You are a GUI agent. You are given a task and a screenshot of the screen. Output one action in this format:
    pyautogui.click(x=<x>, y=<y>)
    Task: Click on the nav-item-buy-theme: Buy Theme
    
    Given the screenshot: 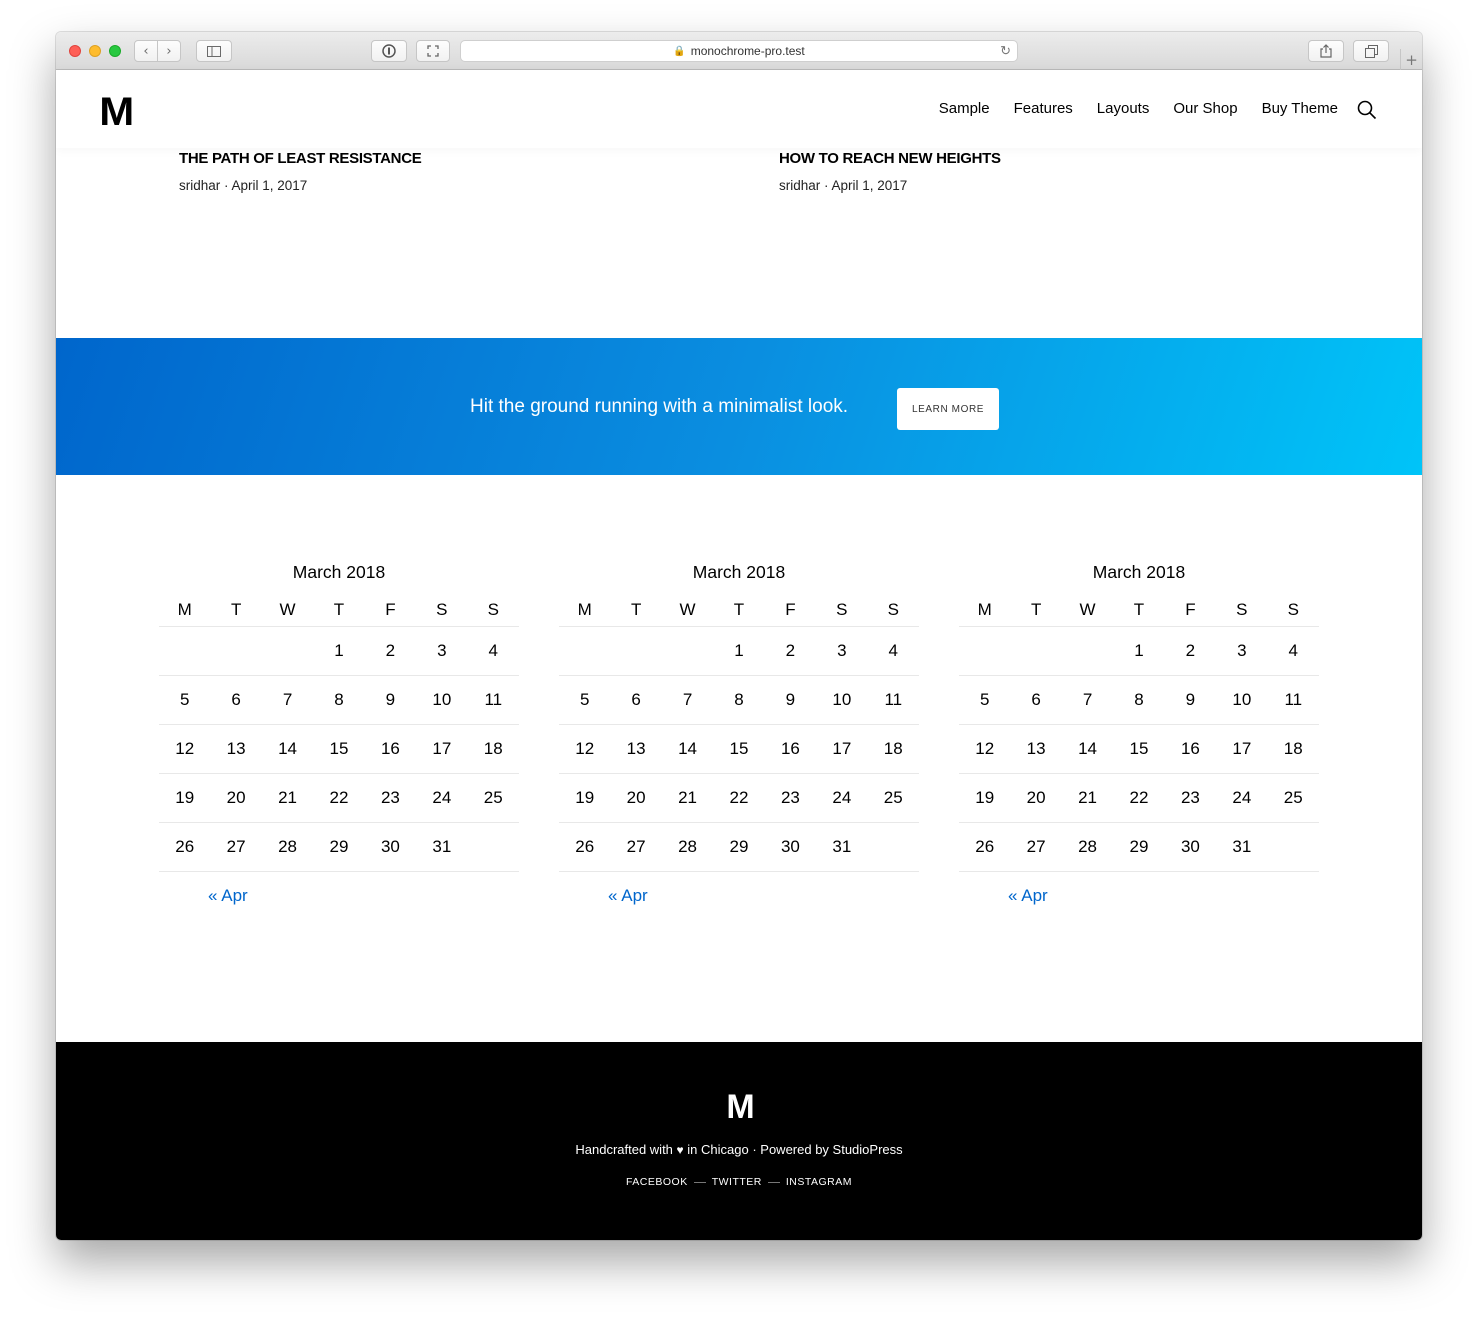 What is the action you would take?
    pyautogui.click(x=1300, y=108)
    